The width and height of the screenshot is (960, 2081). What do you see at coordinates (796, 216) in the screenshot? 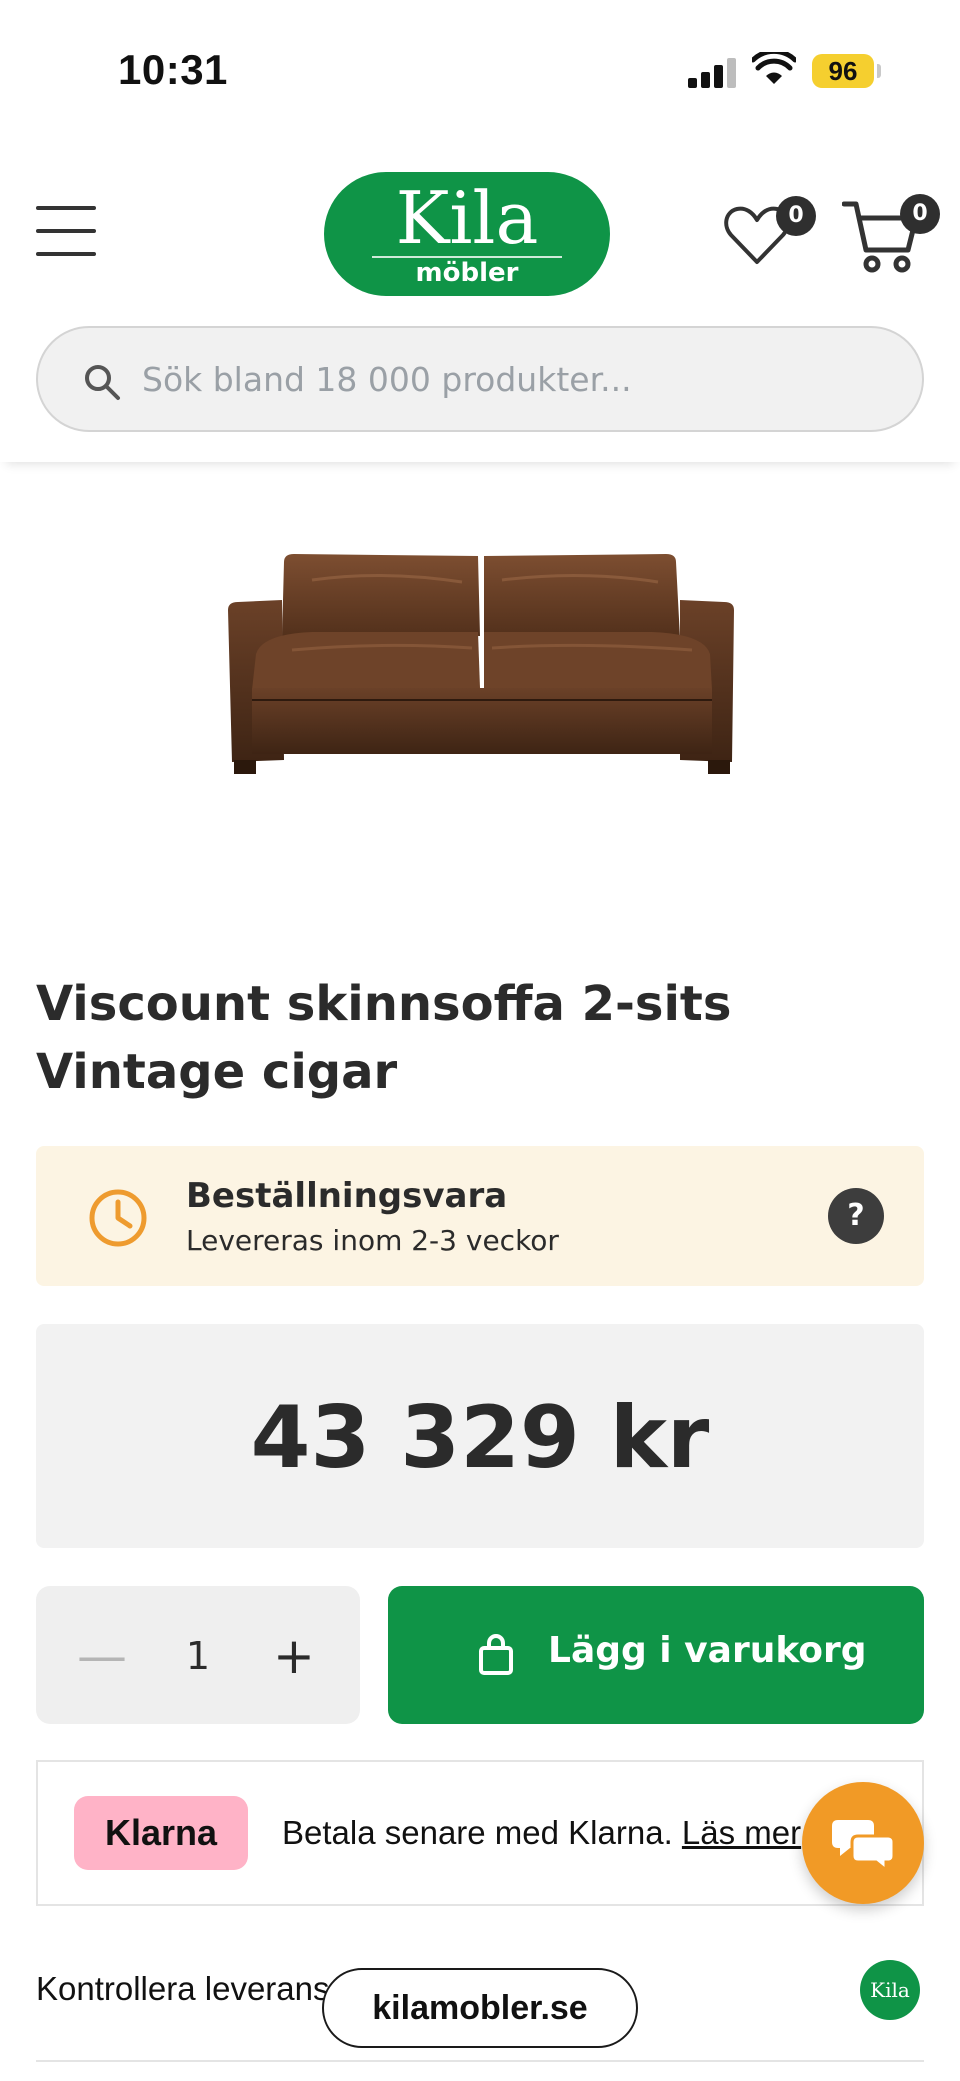
I see `wishlist-count-badge: 0` at bounding box center [796, 216].